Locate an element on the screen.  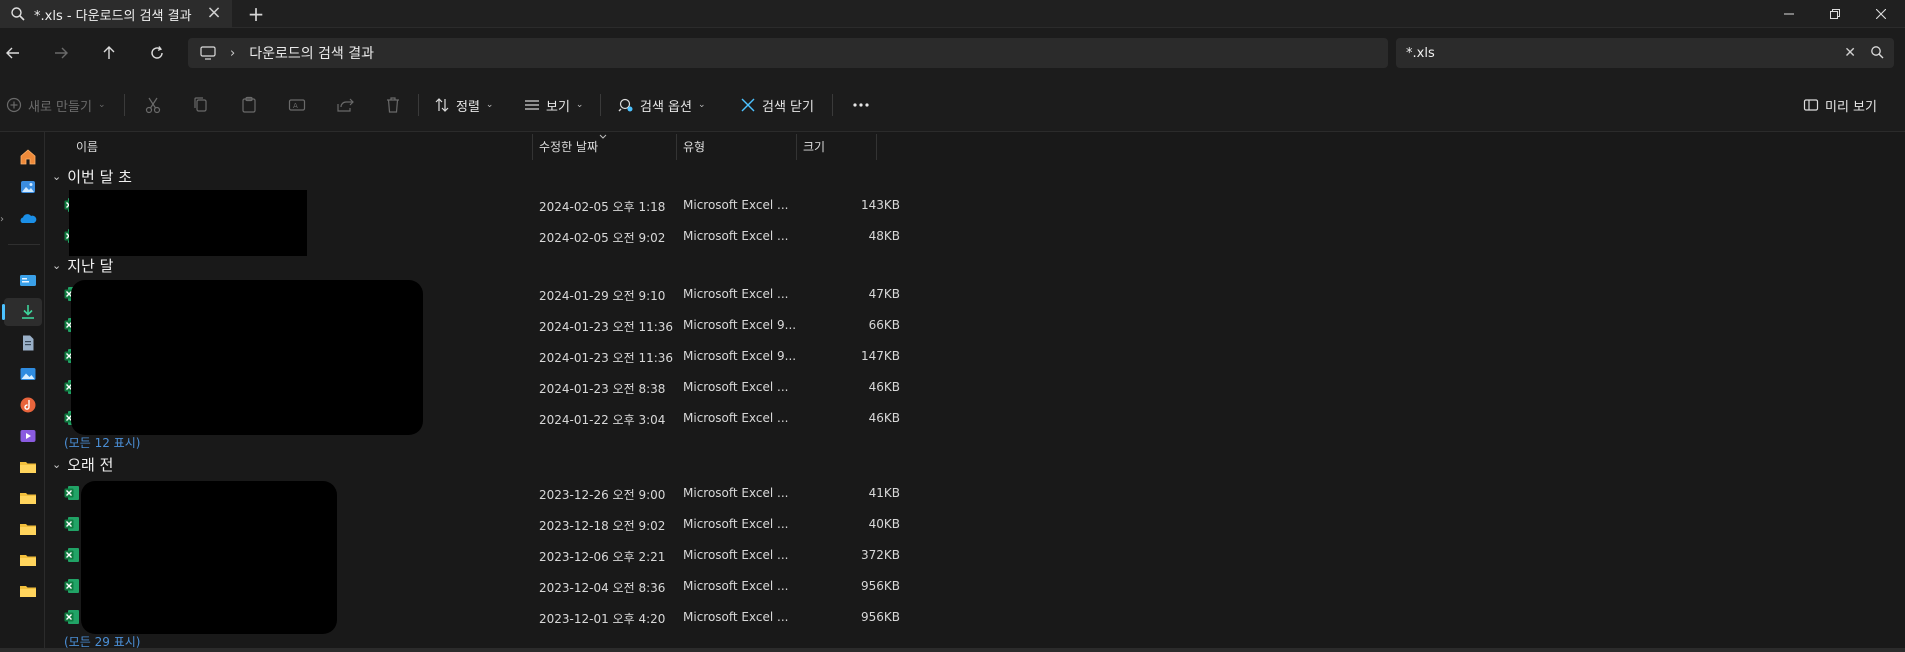
group-header: ⌄ 오래 전 is located at coordinates (82, 464).